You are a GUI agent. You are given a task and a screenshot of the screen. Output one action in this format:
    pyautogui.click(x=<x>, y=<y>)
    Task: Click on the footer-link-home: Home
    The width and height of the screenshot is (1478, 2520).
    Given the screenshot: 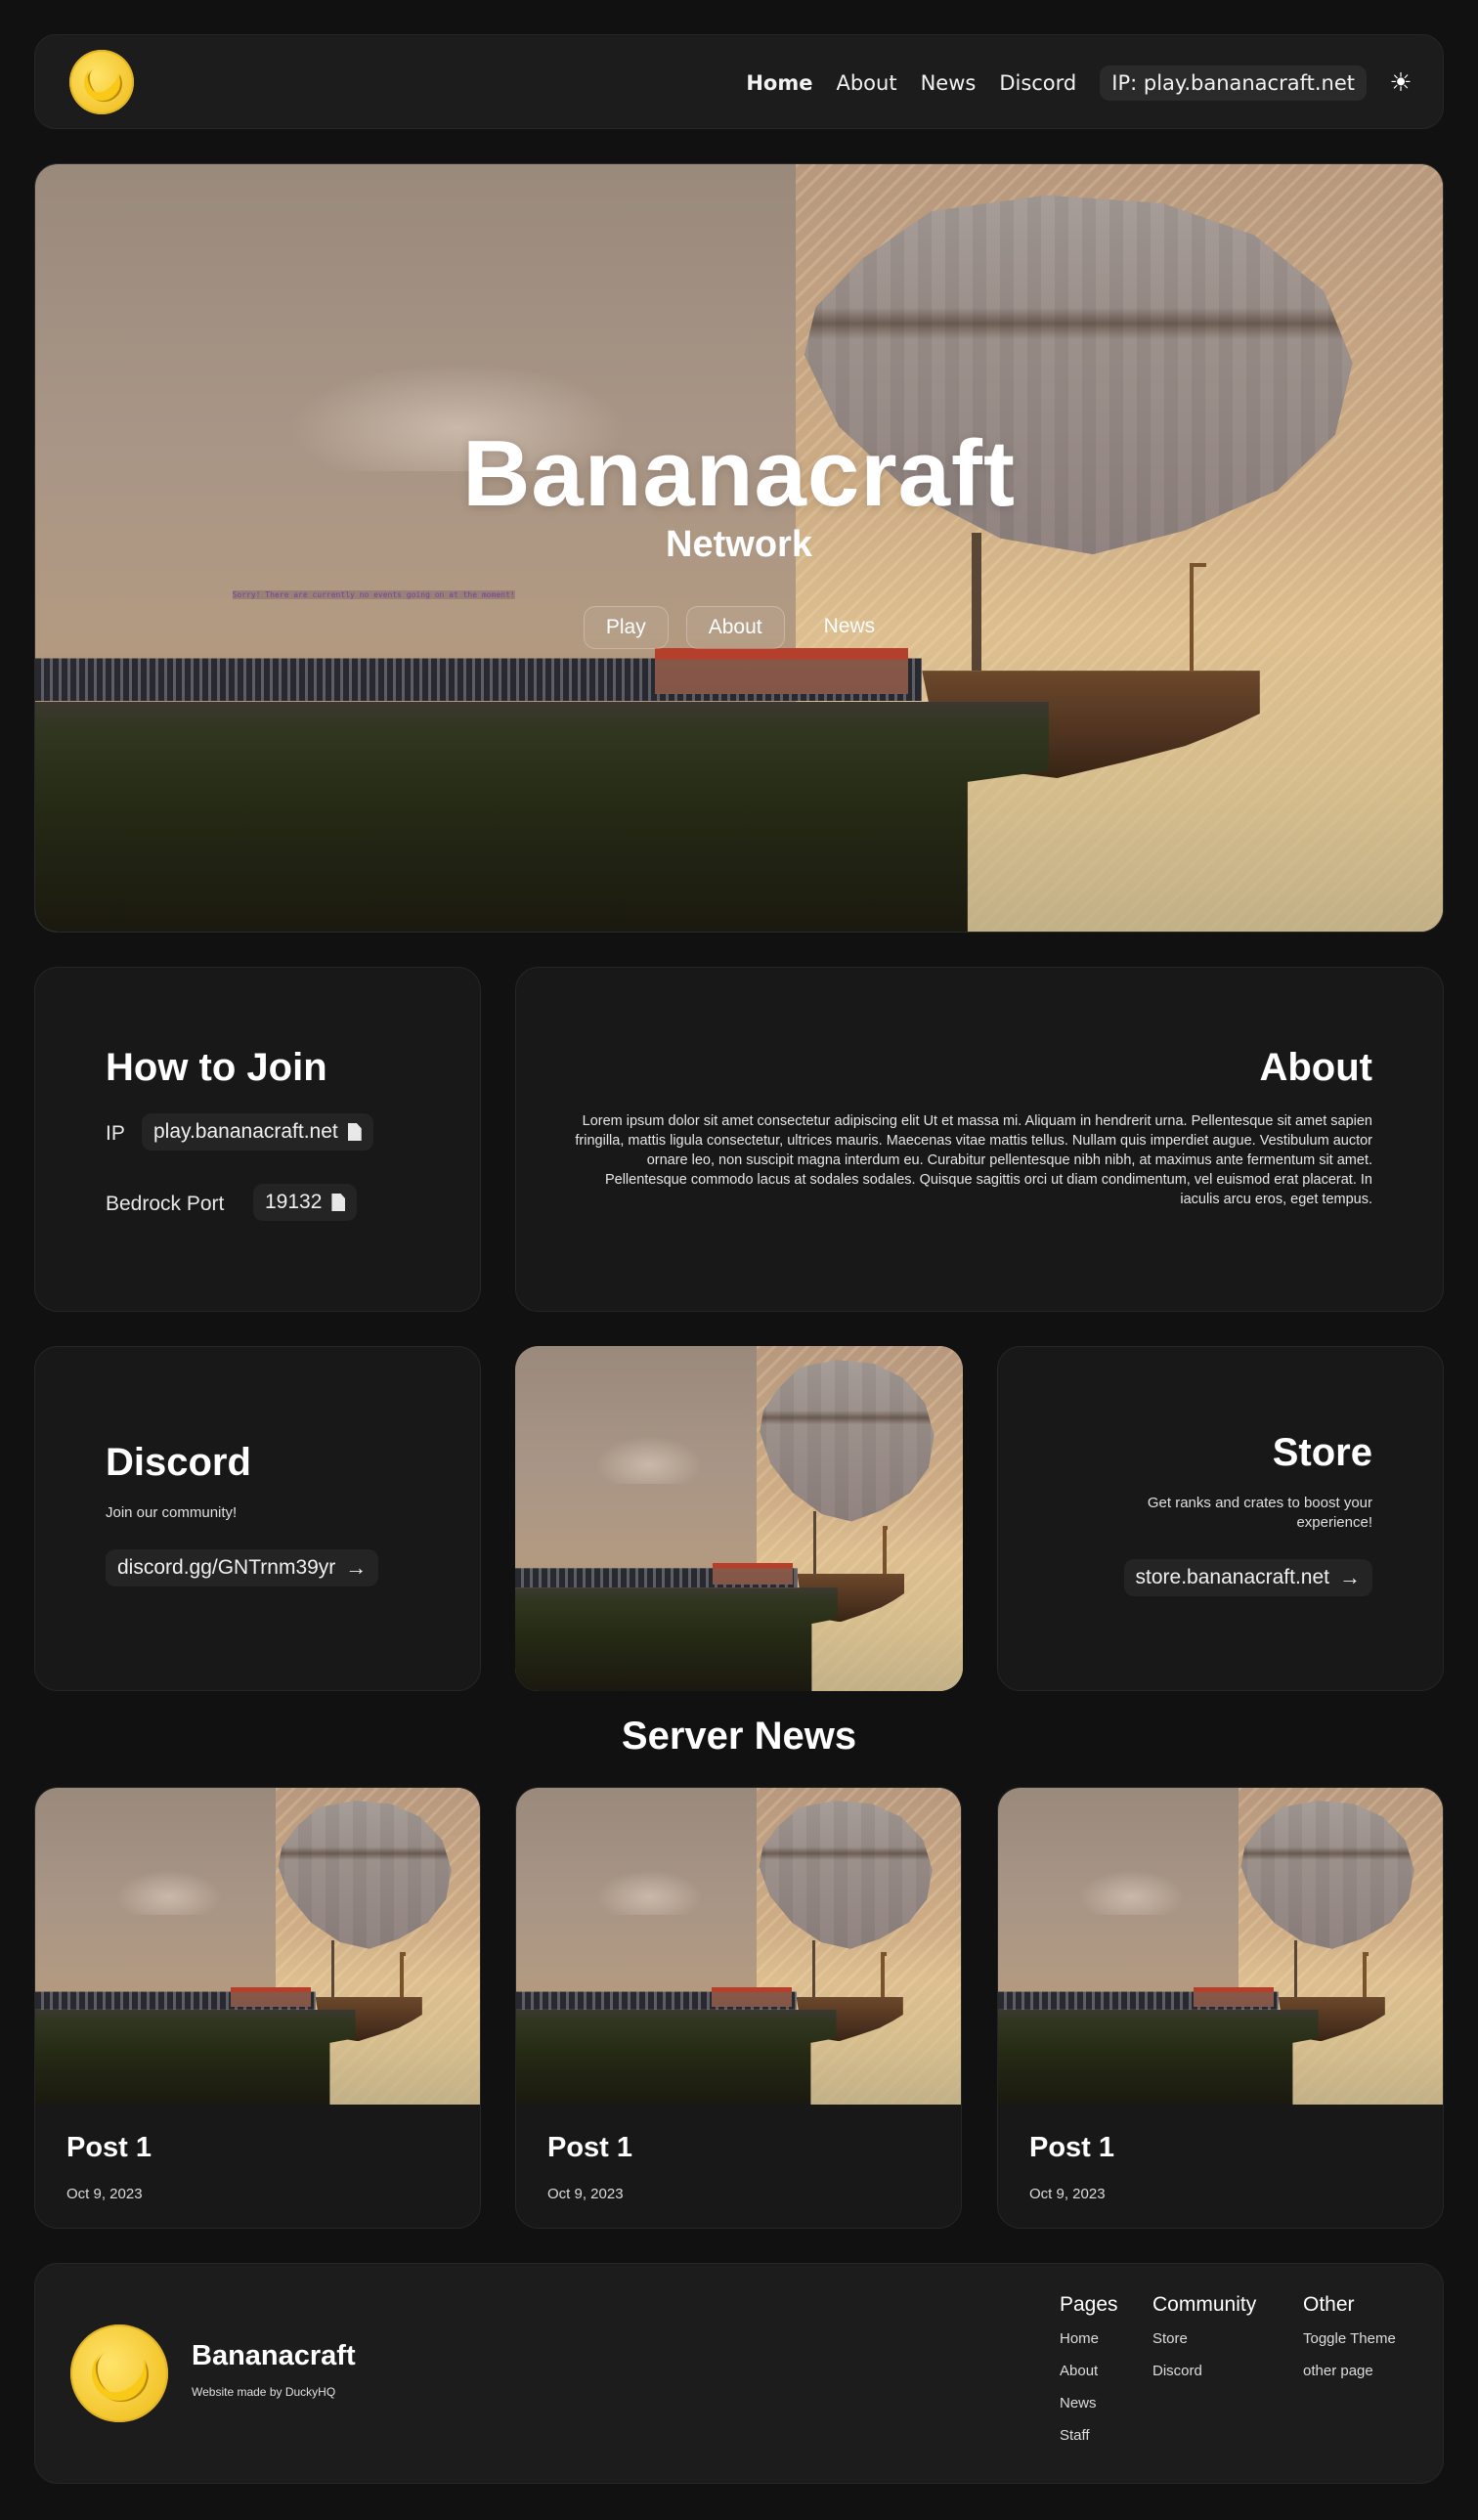 What is the action you would take?
    pyautogui.click(x=1089, y=2338)
    